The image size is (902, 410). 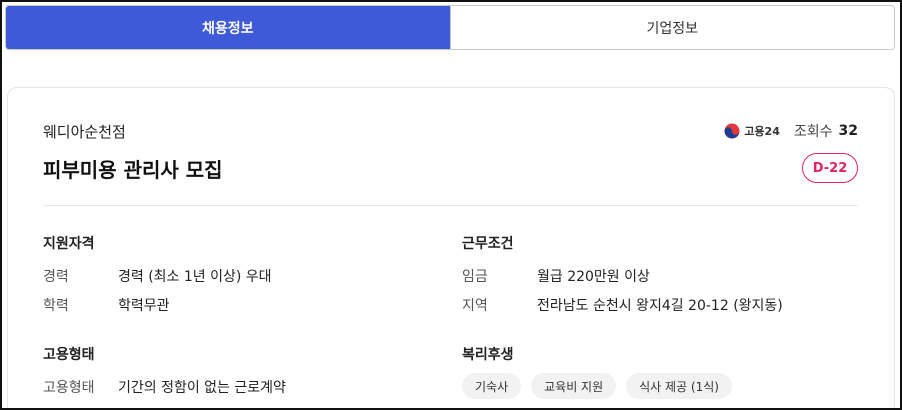 I want to click on career-label: 경력, so click(x=56, y=277).